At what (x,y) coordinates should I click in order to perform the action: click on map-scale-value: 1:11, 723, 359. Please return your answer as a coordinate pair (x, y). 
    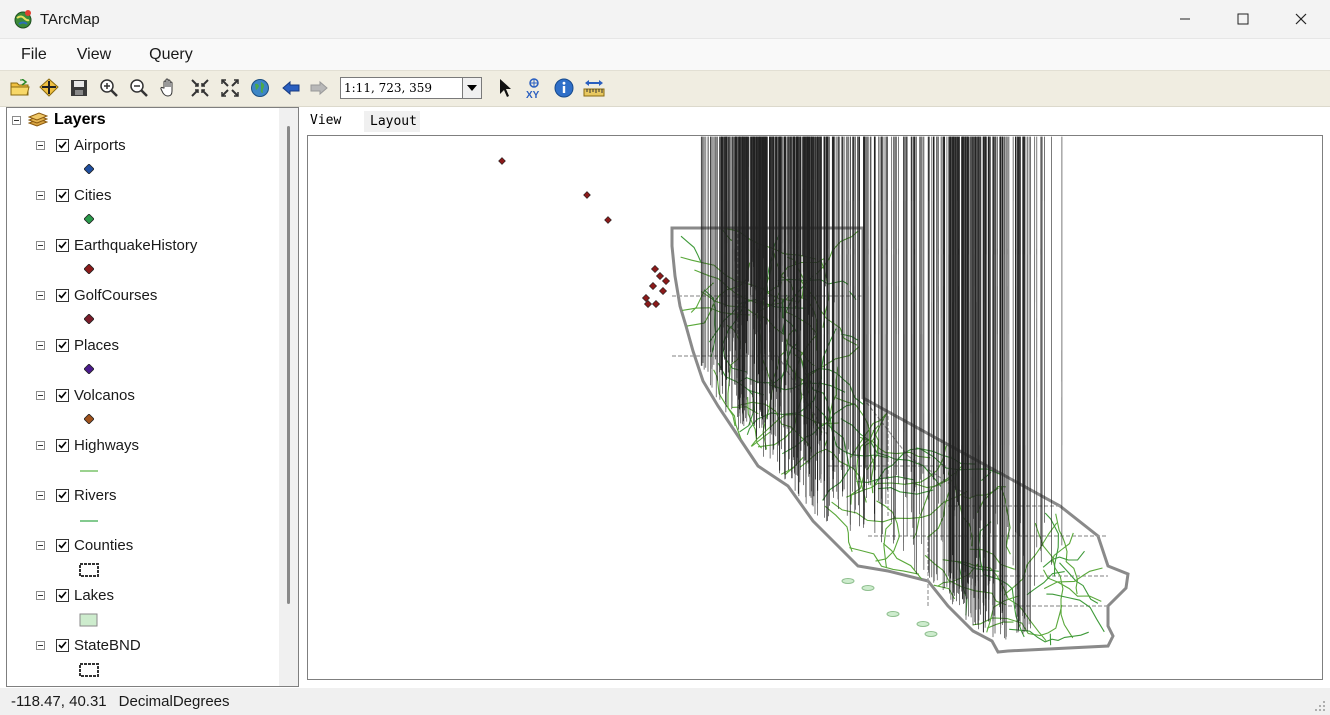
    Looking at the image, I should click on (388, 88).